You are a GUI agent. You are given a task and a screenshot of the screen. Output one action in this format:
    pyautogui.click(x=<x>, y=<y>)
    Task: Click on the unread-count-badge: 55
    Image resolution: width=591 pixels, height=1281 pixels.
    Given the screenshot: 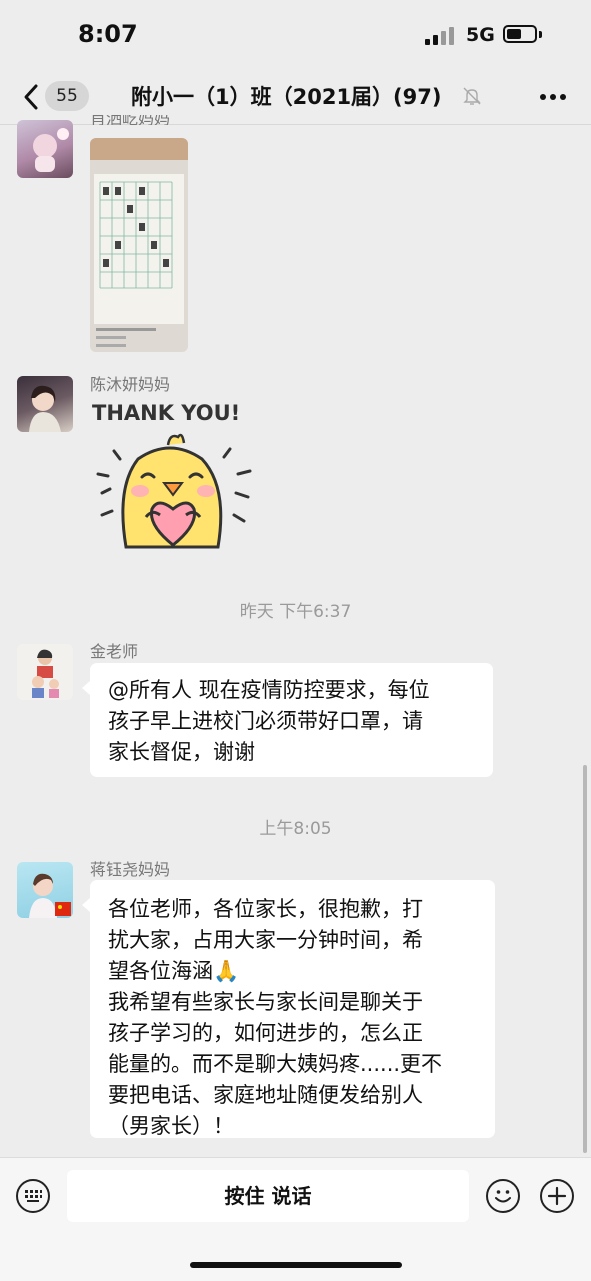 What is the action you would take?
    pyautogui.click(x=67, y=96)
    